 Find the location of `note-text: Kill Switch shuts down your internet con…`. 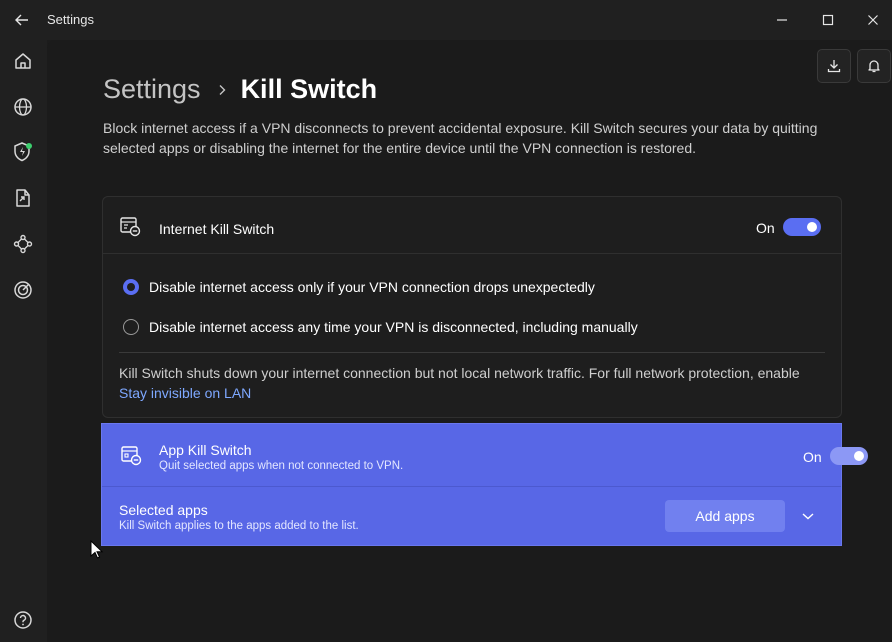

note-text: Kill Switch shuts down your internet con… is located at coordinates (459, 373).